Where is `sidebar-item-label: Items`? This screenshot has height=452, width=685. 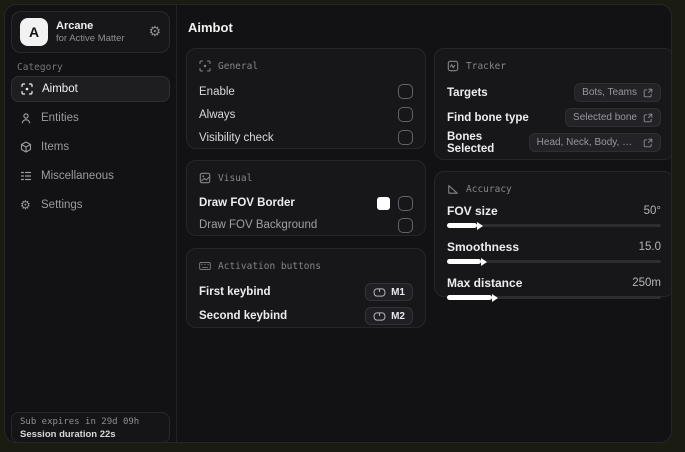 sidebar-item-label: Items is located at coordinates (55, 147).